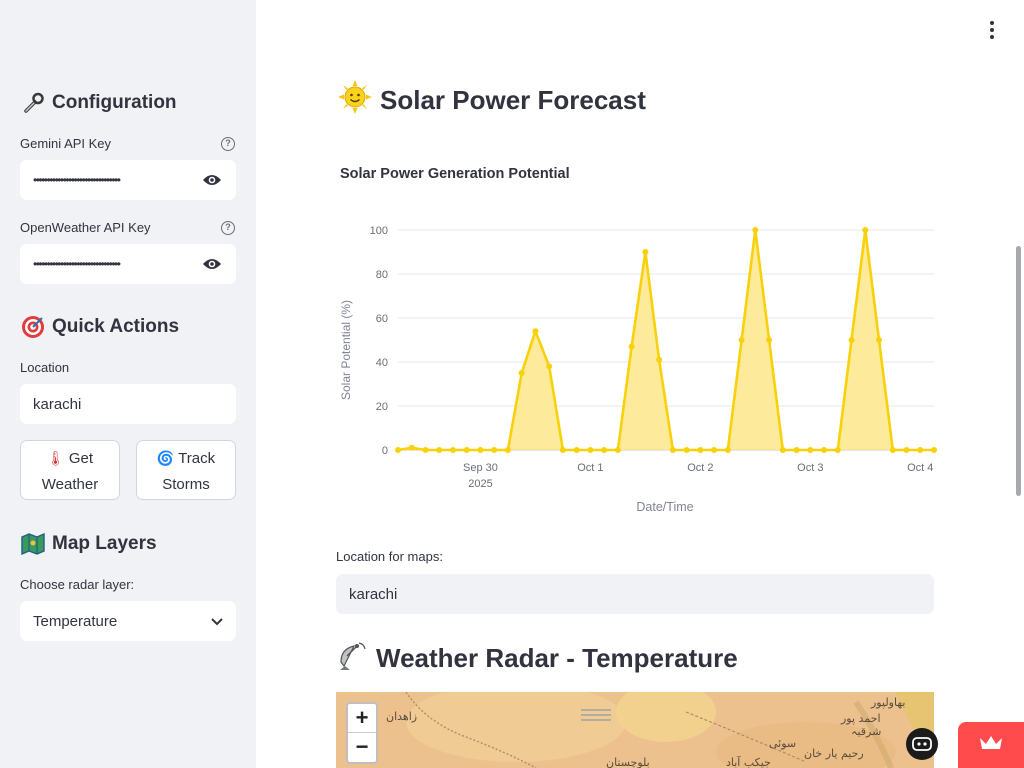  I want to click on openweather-api-key-value: ••••••••••••••••••••••••••••••••, so click(77, 264).